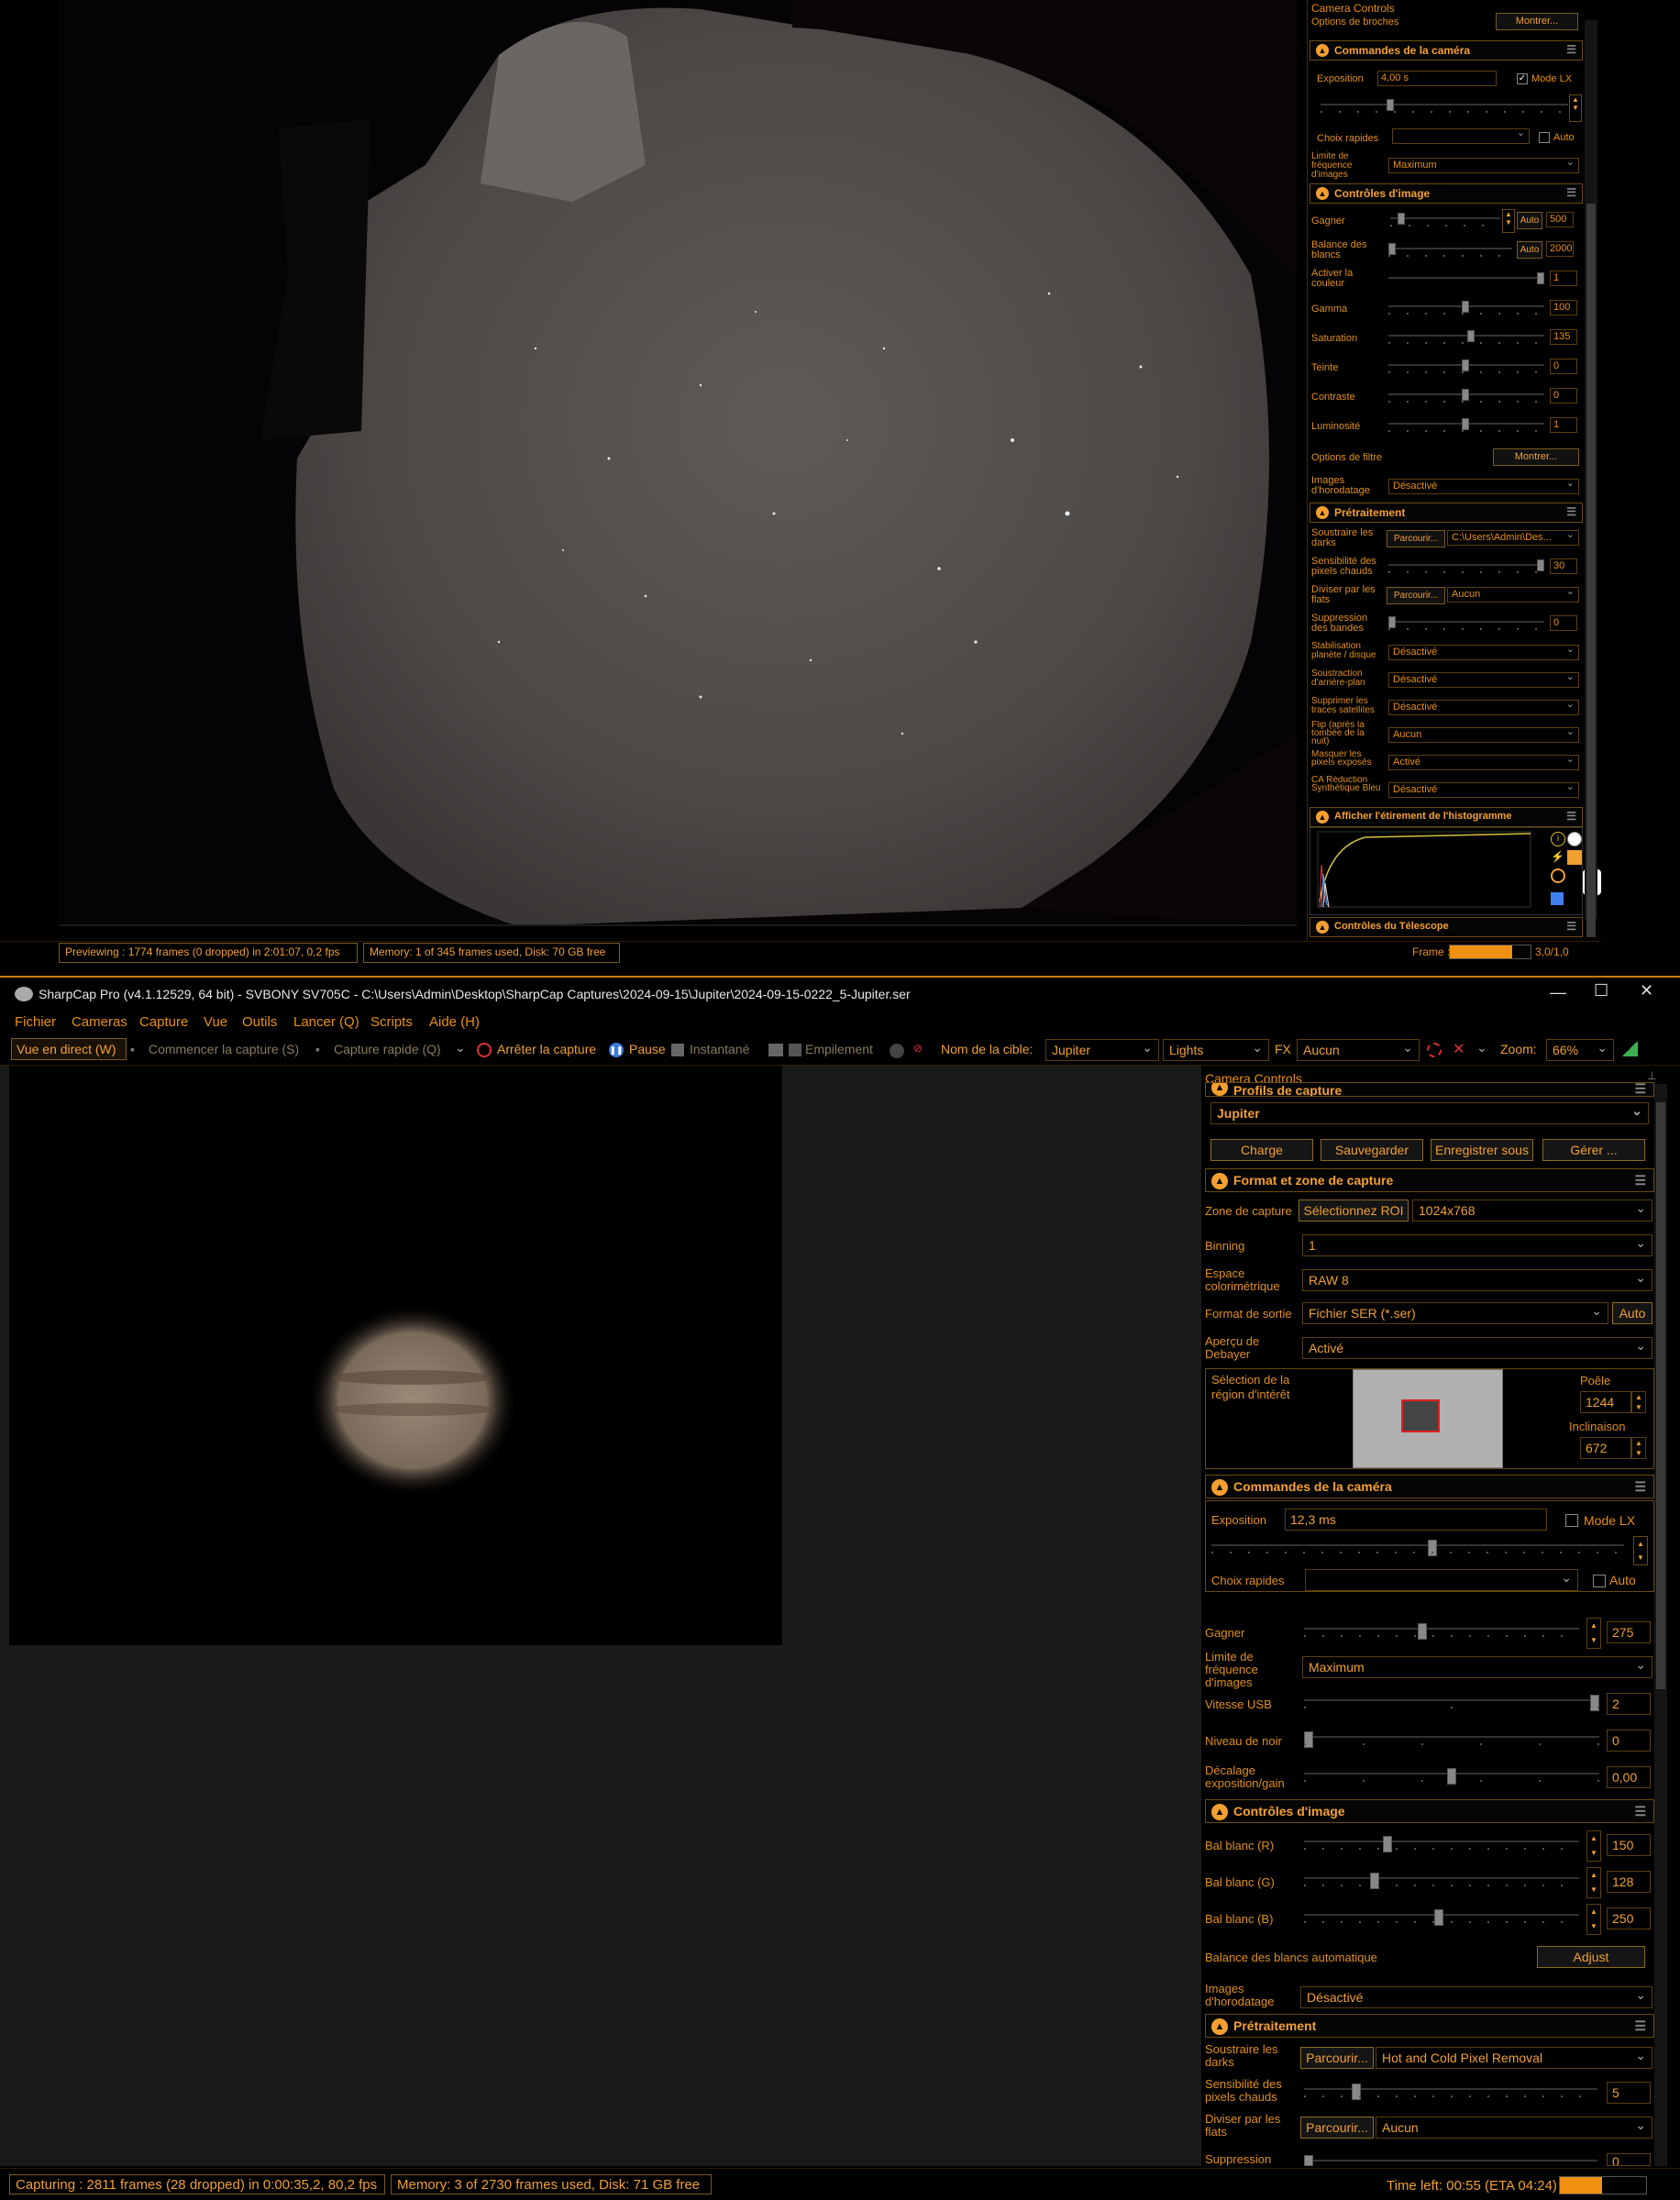  Describe the element at coordinates (1593, 1846) in the screenshot. I see `bal-blanc-r-spinner: ▲ ▼` at that location.